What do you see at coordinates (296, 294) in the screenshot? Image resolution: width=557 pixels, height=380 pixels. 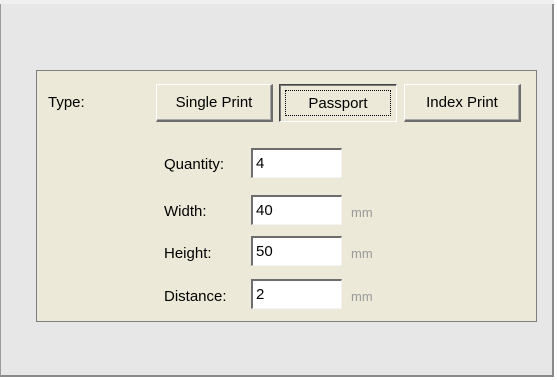 I see `distance-input` at bounding box center [296, 294].